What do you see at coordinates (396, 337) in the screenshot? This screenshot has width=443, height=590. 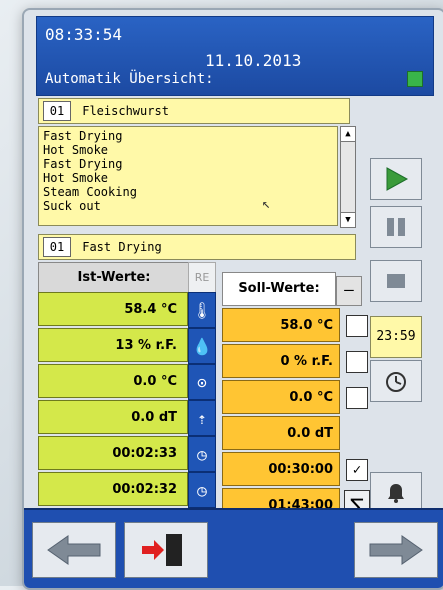 I see `timer-display: 23:59` at bounding box center [396, 337].